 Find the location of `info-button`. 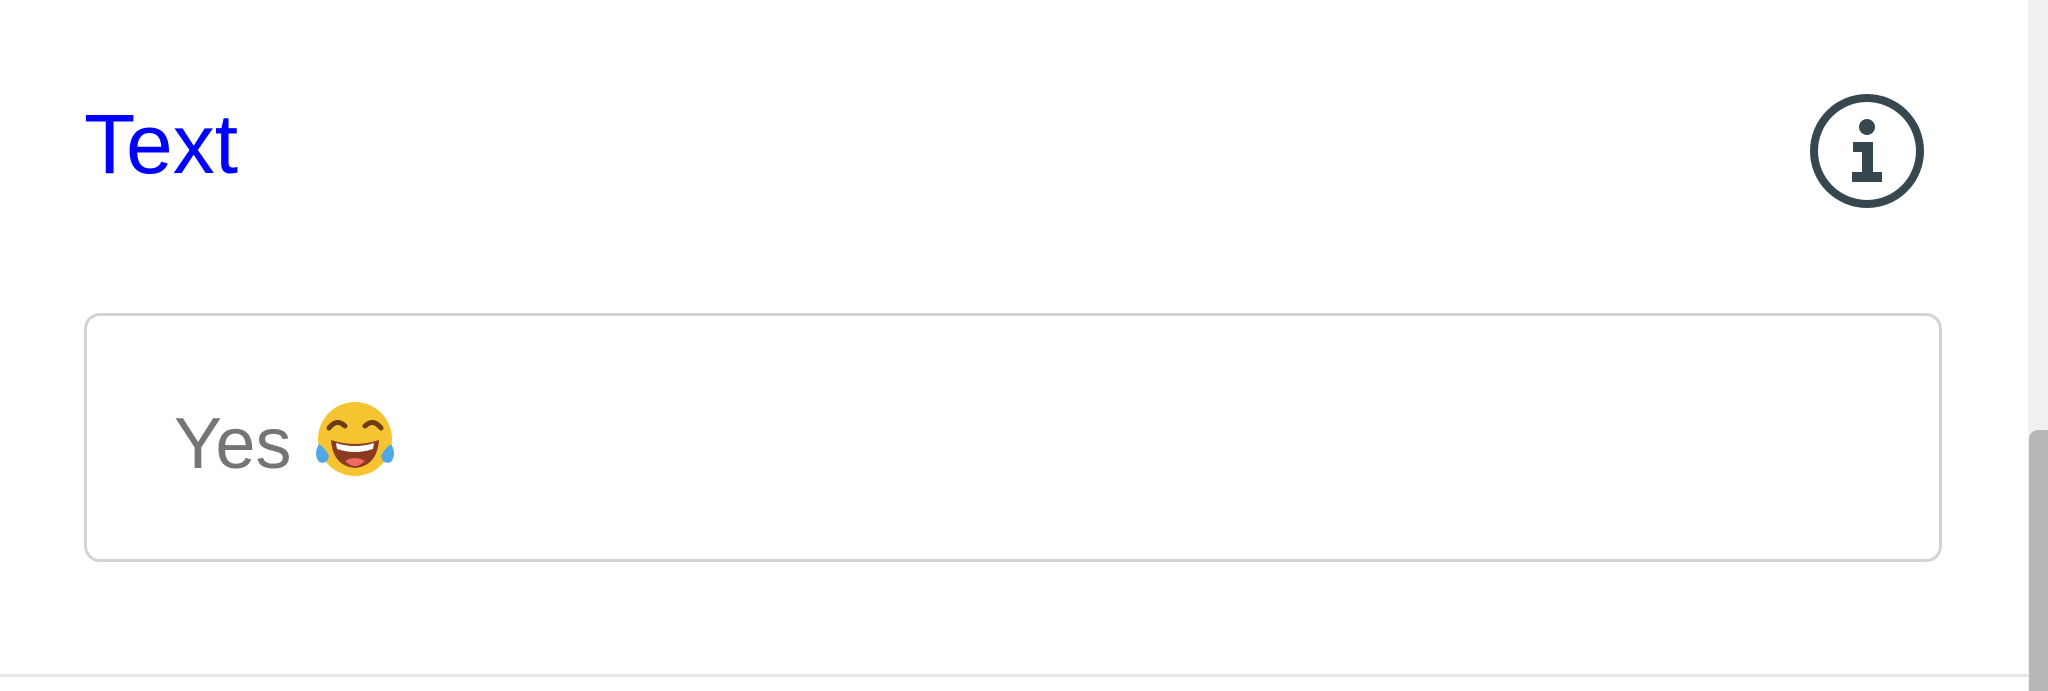

info-button is located at coordinates (1867, 151).